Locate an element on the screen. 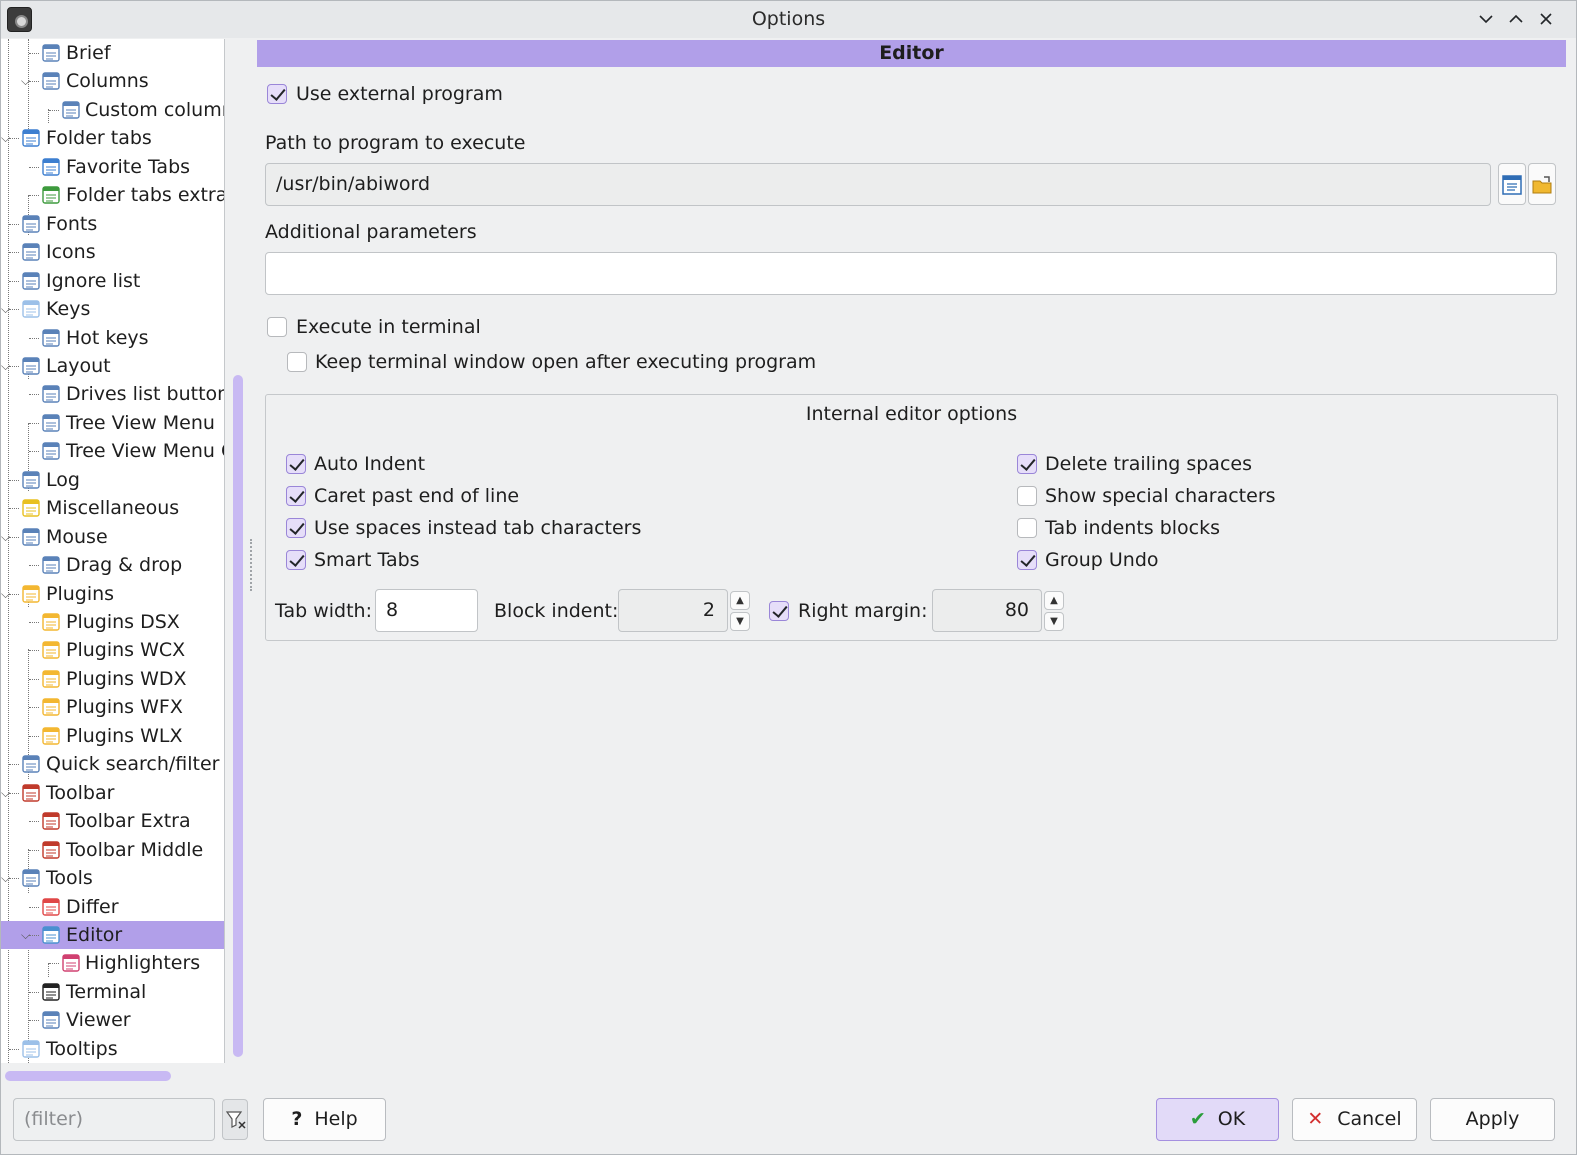 The height and width of the screenshot is (1155, 1577). tree-item-toolbar-extra: Toolbar Extra is located at coordinates (112, 821).